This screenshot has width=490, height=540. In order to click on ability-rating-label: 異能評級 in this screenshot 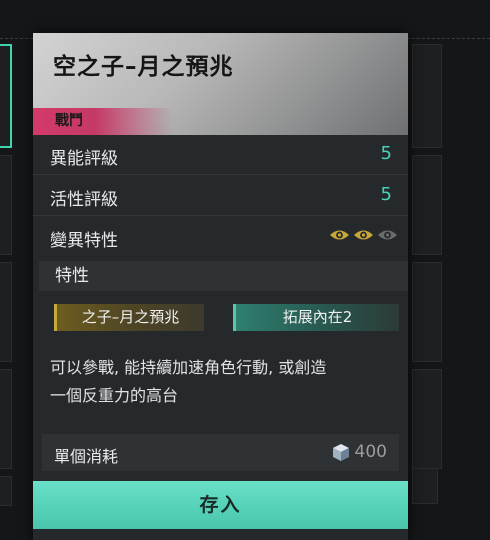, I will do `click(84, 159)`.